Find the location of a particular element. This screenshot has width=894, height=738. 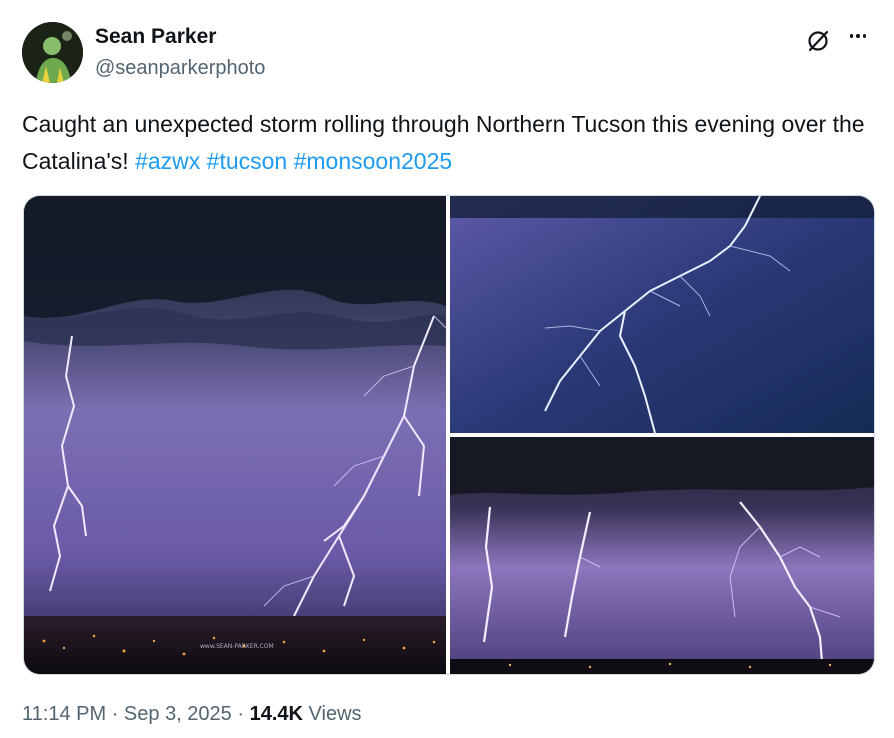

views-count: 14.4K is located at coordinates (276, 714).